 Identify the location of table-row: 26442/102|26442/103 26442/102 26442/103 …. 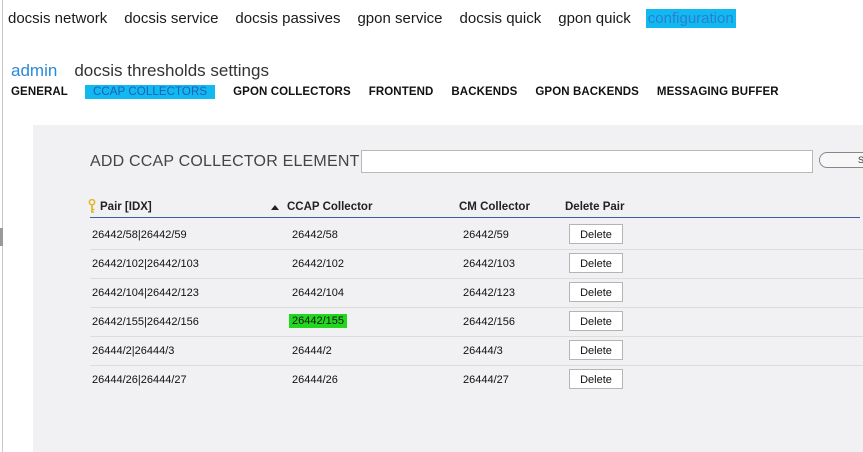
(476, 264).